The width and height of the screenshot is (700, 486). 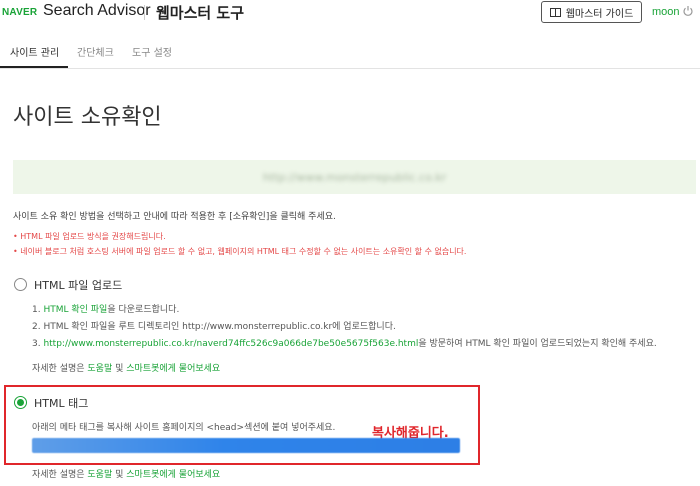 I want to click on webmaster-guide-label: 웹마스터 가이드, so click(x=599, y=14).